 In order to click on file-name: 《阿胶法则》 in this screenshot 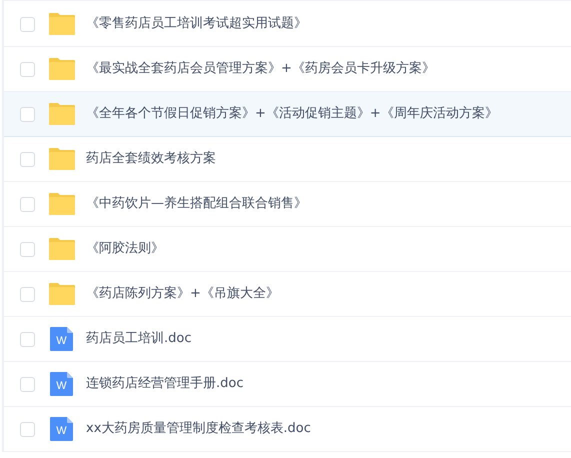, I will do `click(125, 249)`.